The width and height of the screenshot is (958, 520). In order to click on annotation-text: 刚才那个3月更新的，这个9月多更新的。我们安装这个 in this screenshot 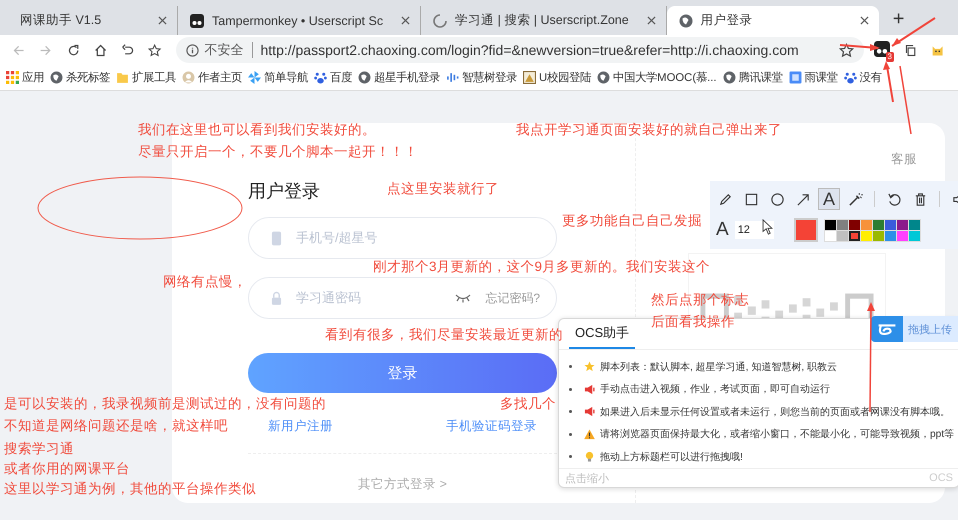, I will do `click(541, 267)`.